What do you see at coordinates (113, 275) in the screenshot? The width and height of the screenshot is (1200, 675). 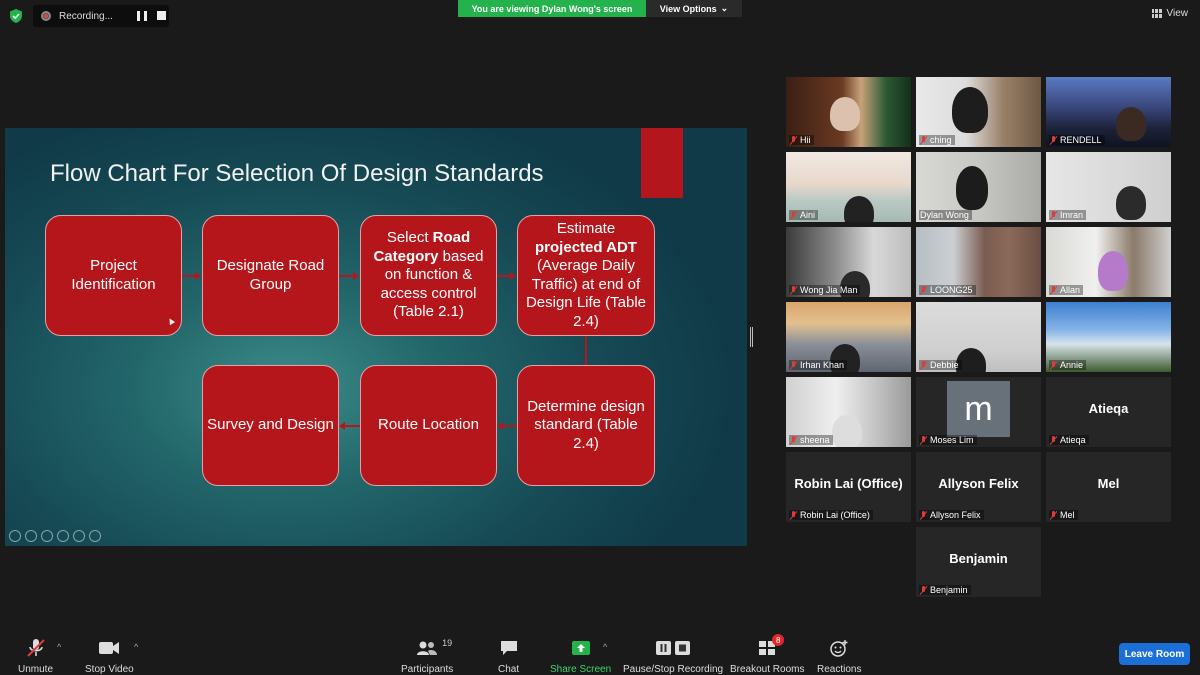 I see `flow-box-text: Project Identification` at bounding box center [113, 275].